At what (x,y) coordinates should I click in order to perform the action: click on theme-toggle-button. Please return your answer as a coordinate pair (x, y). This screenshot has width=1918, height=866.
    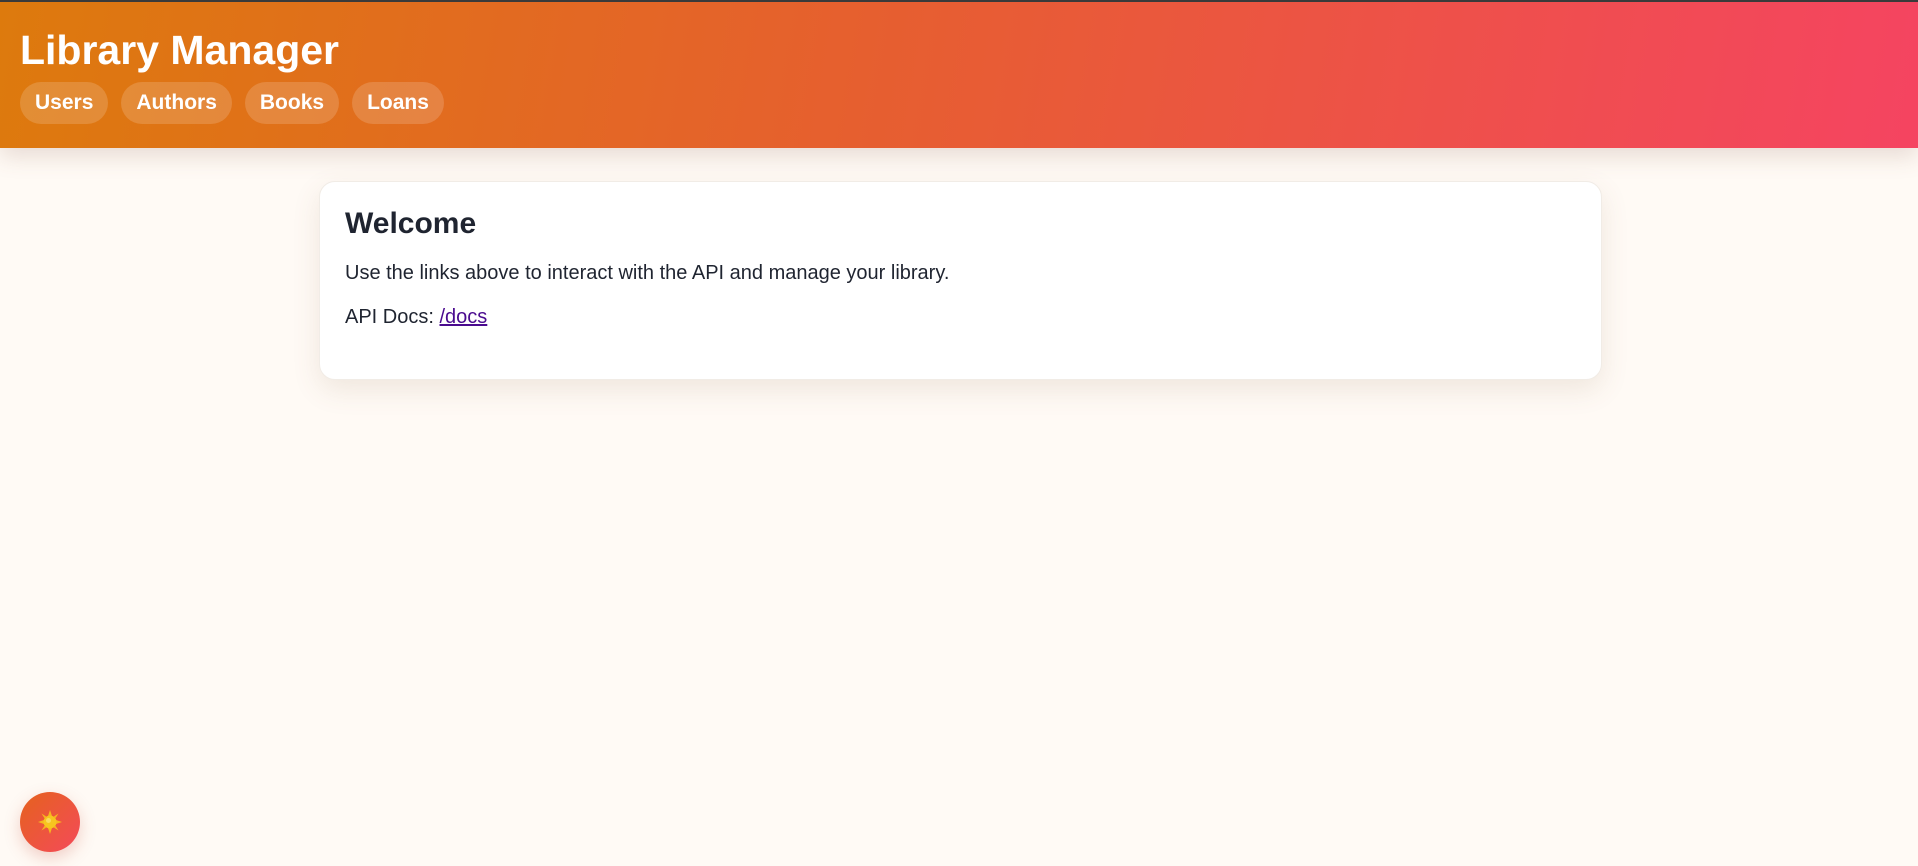
    Looking at the image, I should click on (50, 822).